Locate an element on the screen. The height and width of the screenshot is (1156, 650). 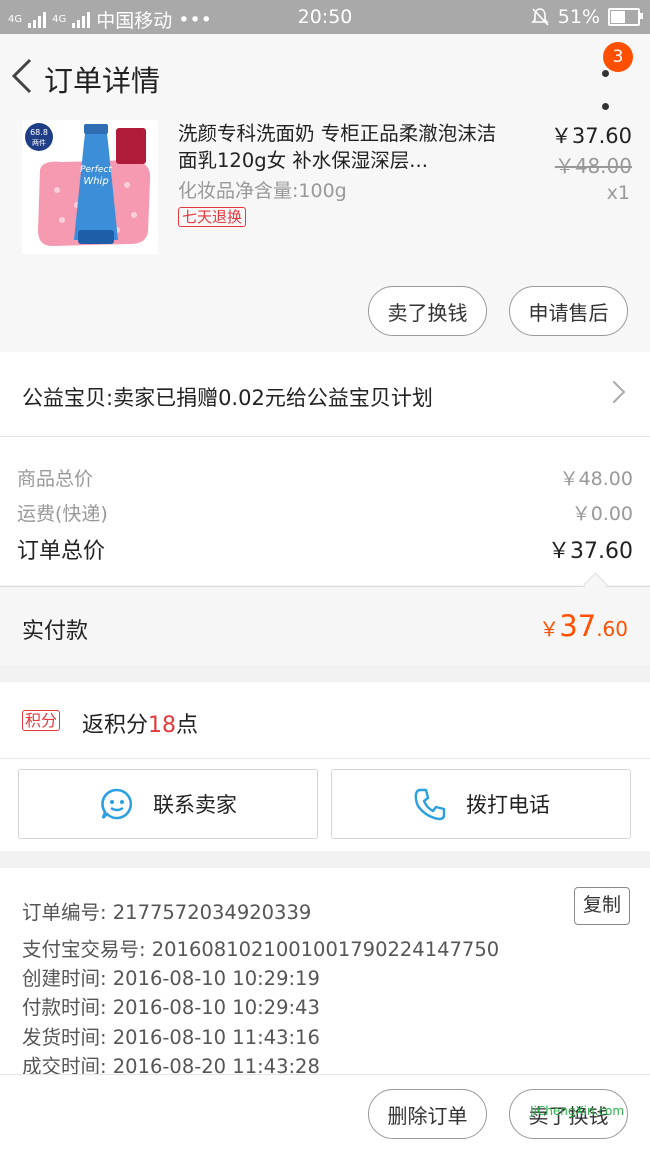
thumb-badge-label: 两件 is located at coordinates (39, 142).